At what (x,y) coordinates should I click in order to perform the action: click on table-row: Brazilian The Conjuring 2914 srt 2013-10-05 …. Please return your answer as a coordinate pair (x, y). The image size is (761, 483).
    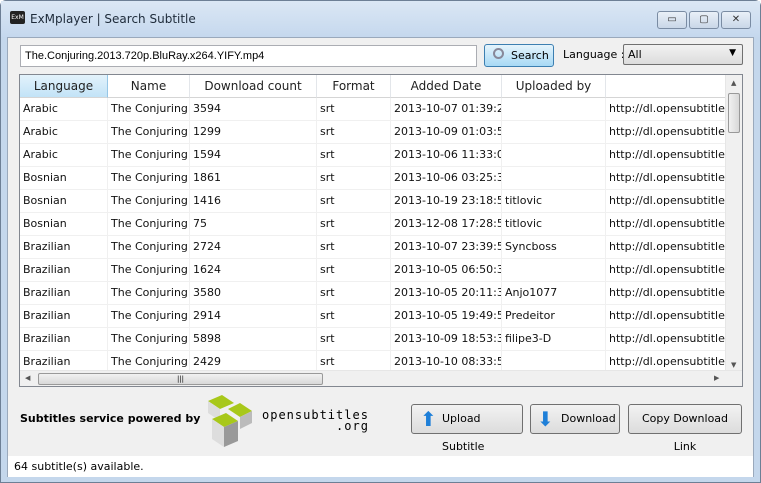
    Looking at the image, I should click on (373, 316).